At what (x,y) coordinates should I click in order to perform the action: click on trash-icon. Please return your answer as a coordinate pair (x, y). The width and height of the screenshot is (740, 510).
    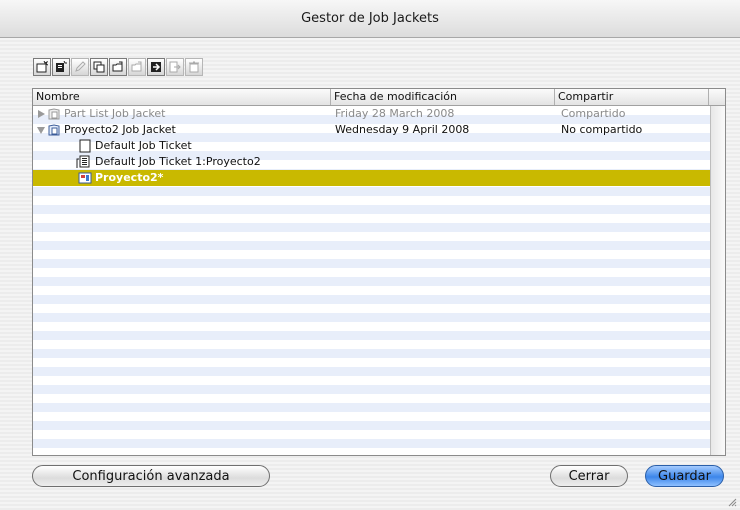
    Looking at the image, I should click on (194, 67).